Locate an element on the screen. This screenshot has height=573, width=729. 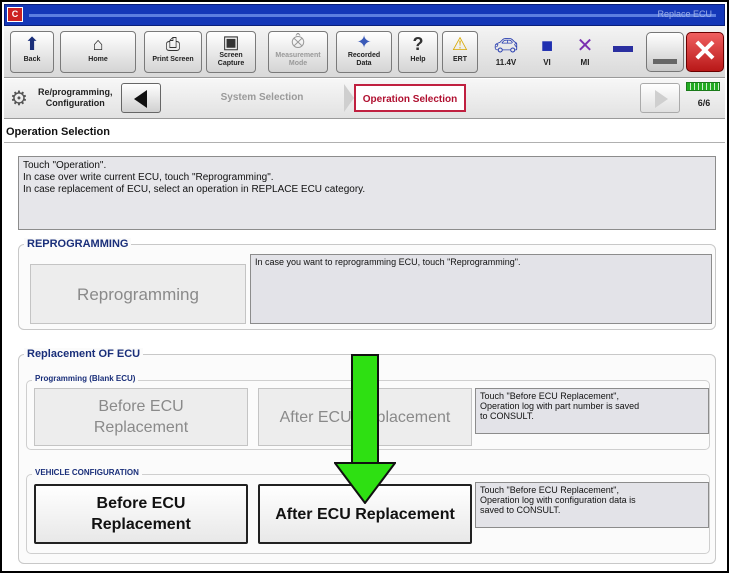
help-button: ? Help is located at coordinates (418, 52).